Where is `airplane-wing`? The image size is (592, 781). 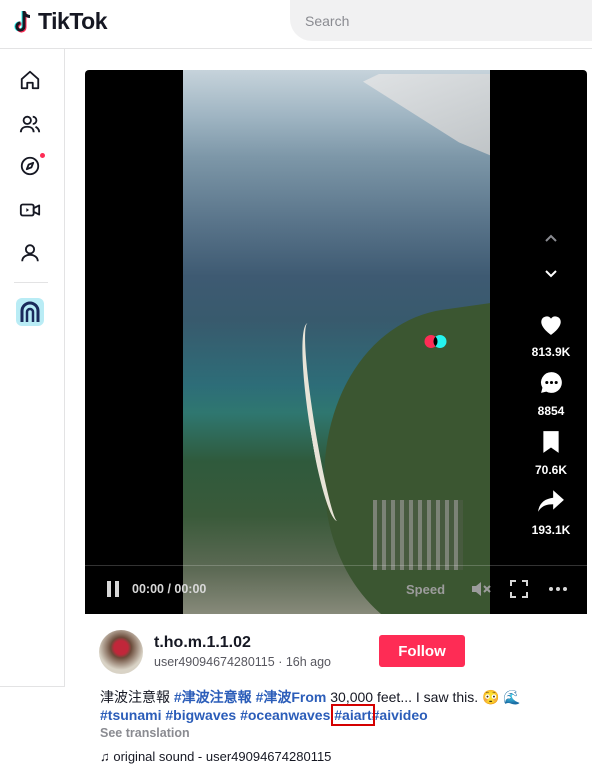 airplane-wing is located at coordinates (426, 121).